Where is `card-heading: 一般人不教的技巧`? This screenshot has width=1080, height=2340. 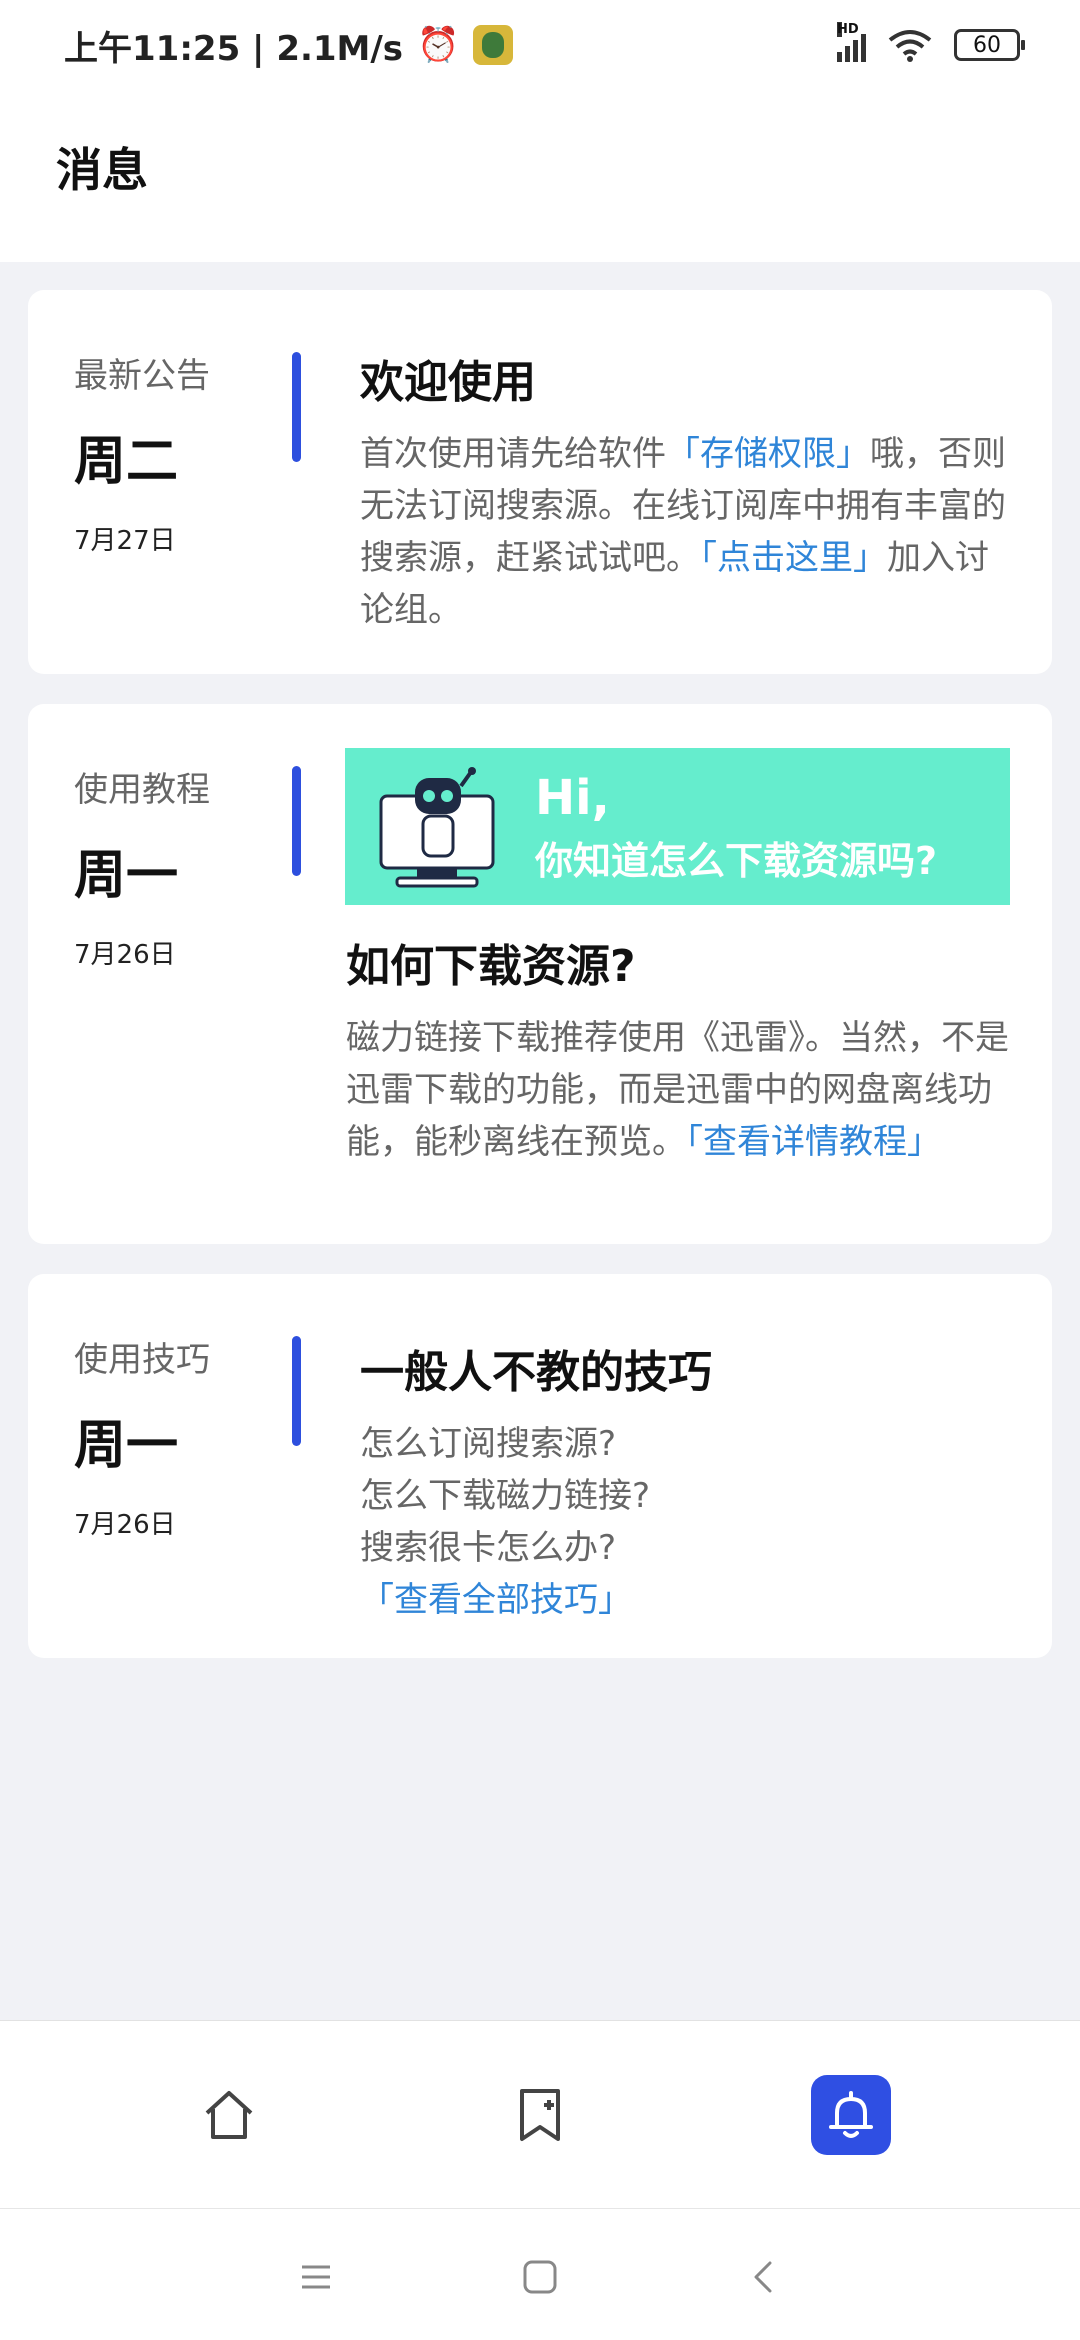 card-heading: 一般人不教的技巧 is located at coordinates (536, 1372).